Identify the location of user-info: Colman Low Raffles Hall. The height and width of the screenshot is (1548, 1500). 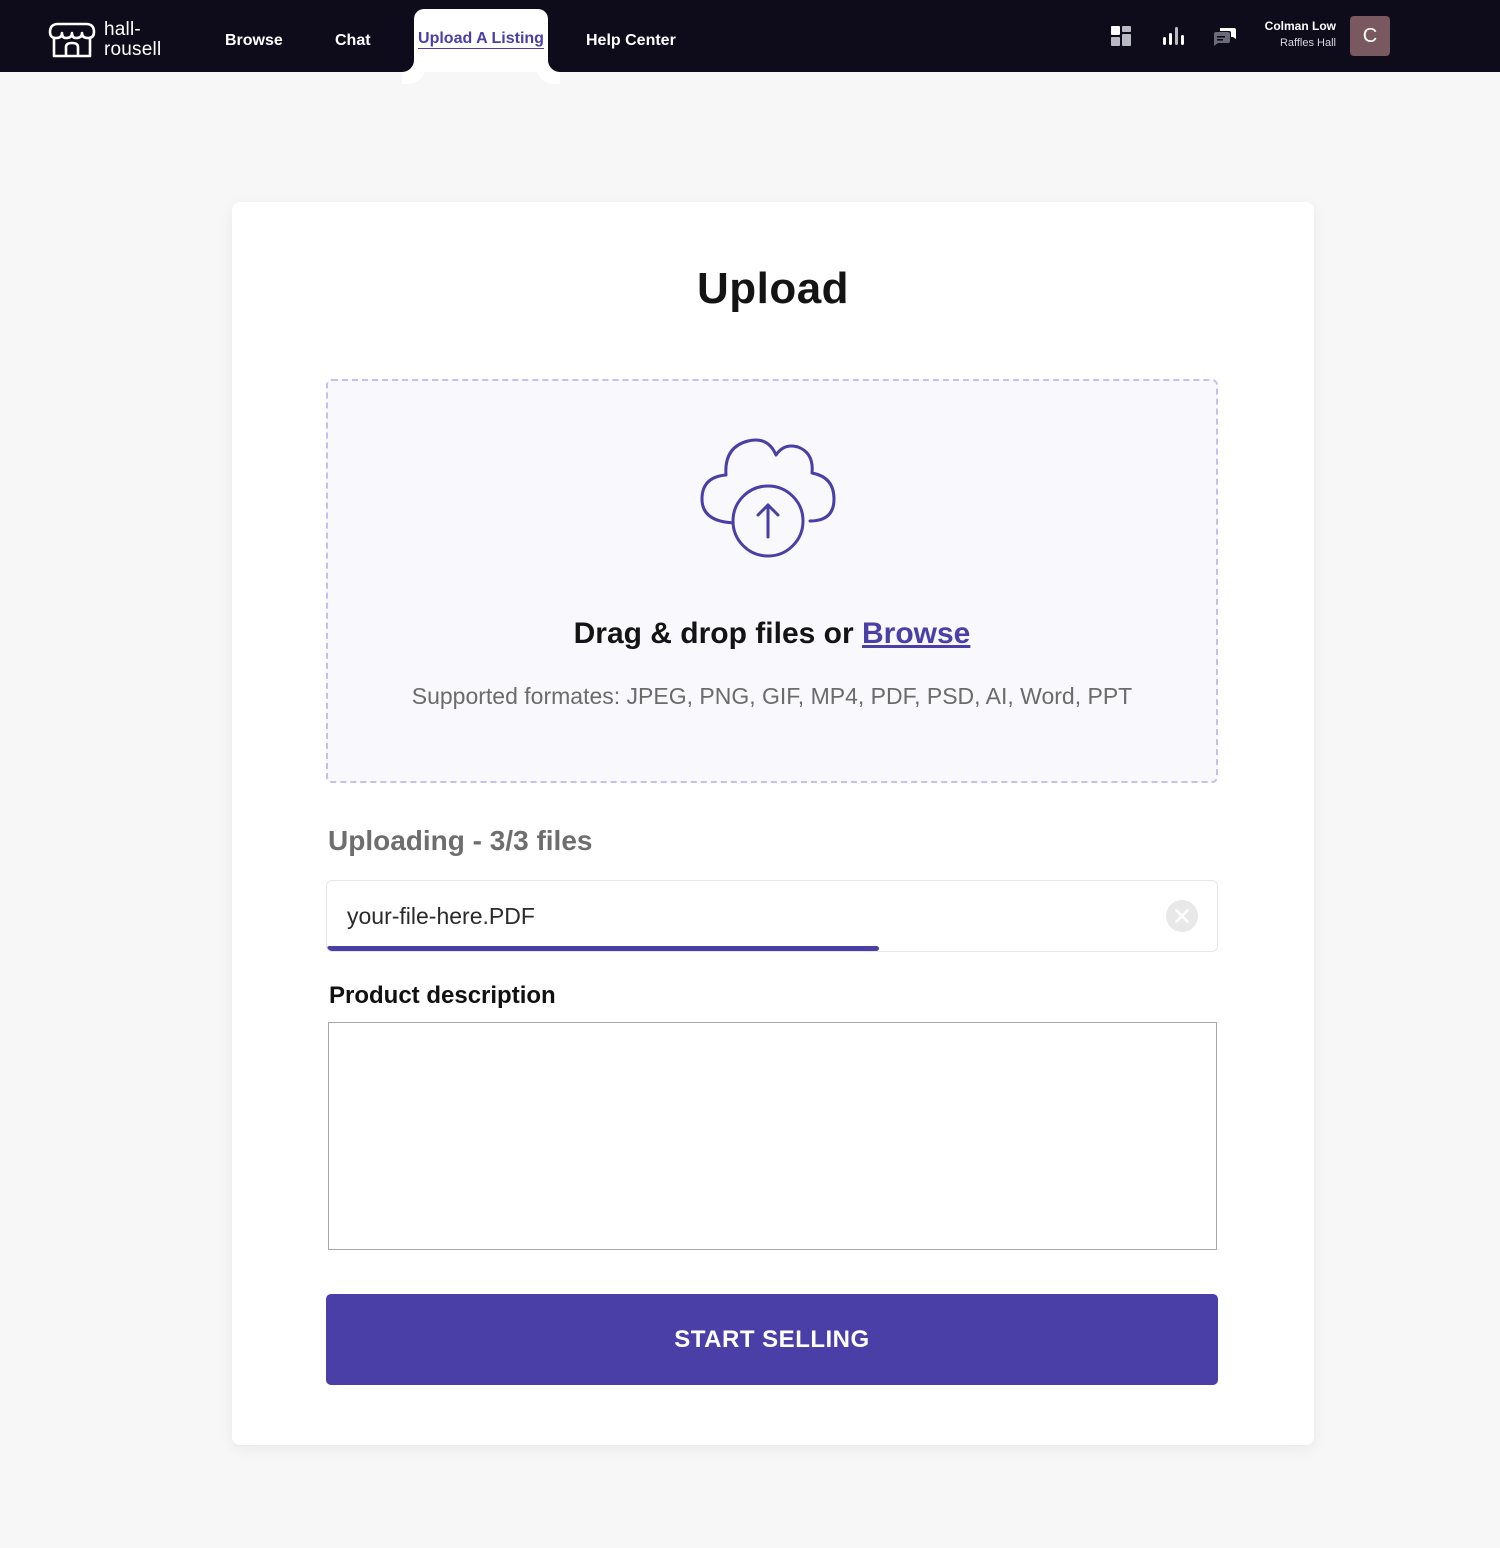
(1288, 35).